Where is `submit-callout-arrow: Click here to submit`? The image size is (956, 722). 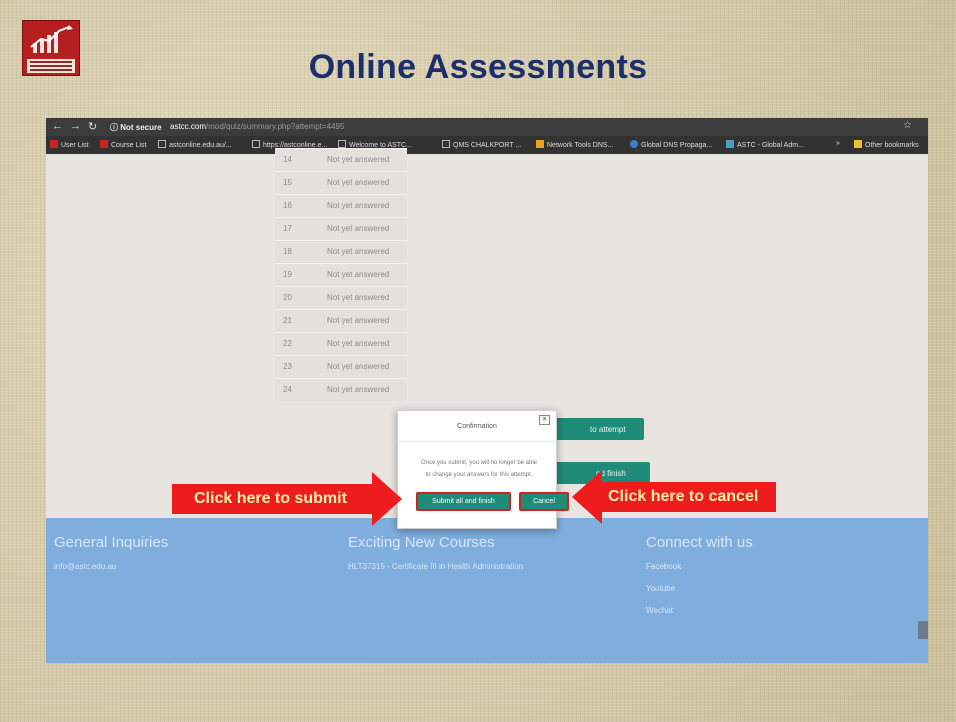 submit-callout-arrow: Click here to submit is located at coordinates (287, 499).